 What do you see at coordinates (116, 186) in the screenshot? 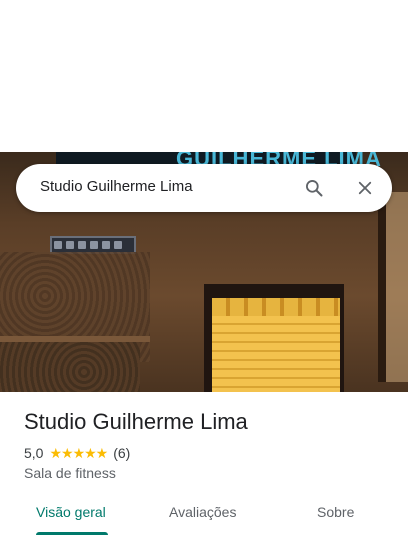
I see `search-input: Studio Guilherme Lima` at bounding box center [116, 186].